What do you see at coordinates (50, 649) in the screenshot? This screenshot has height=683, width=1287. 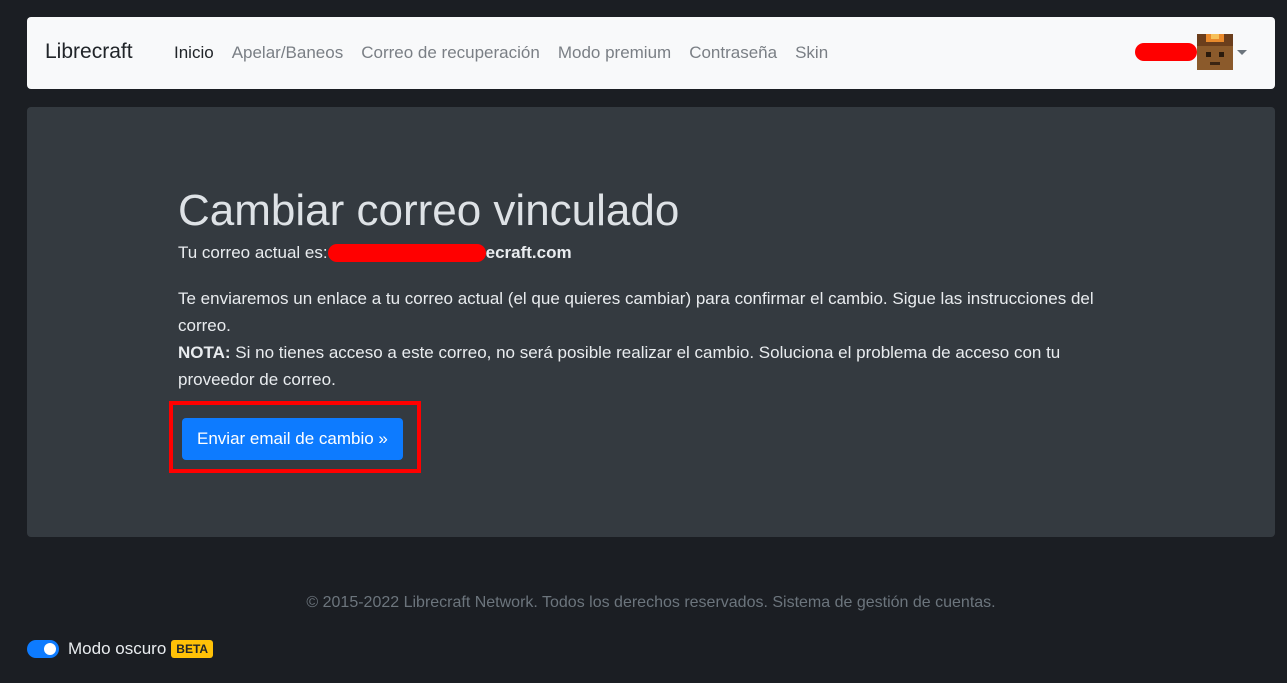 I see `switch-knob` at bounding box center [50, 649].